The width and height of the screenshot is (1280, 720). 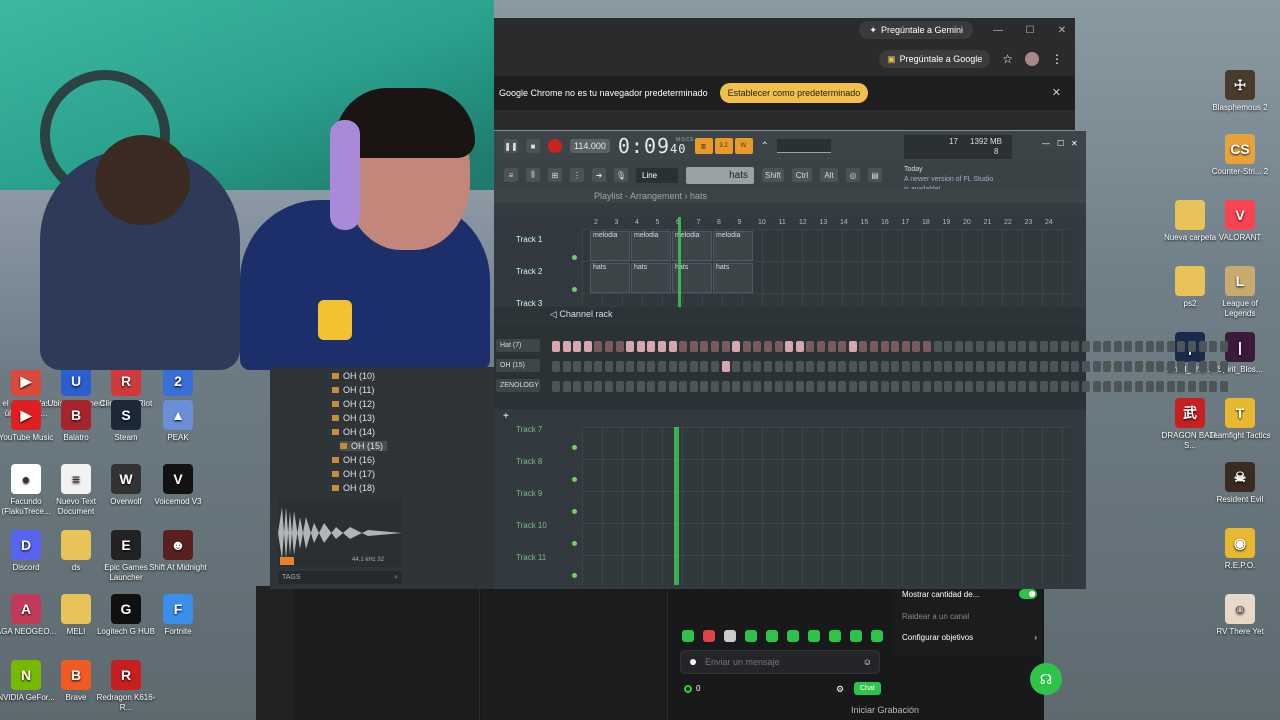 I want to click on stop-button: ■, so click(x=533, y=146).